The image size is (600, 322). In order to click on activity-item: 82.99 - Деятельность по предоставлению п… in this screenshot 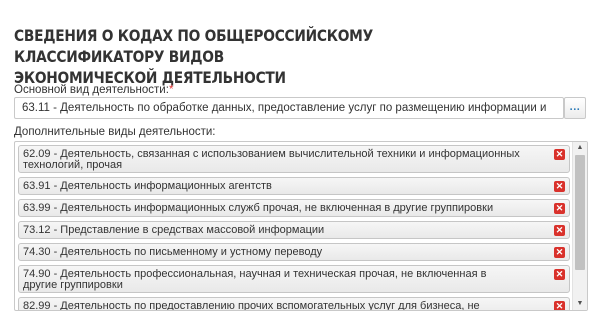, I will do `click(294, 304)`.